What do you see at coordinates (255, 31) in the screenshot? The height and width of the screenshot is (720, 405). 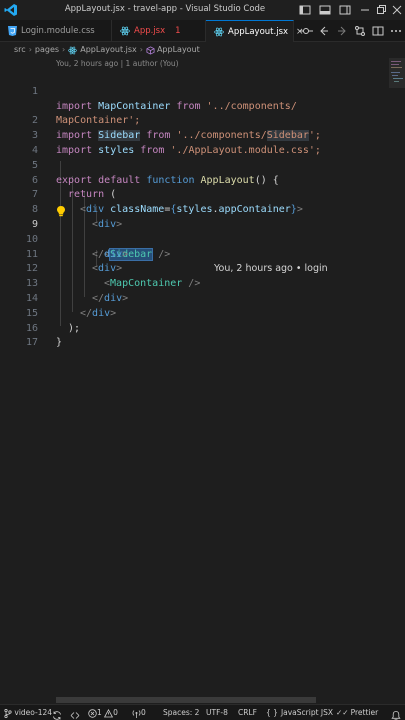 I see `tab-applayout-jsx: AppLayout.jsx ×` at bounding box center [255, 31].